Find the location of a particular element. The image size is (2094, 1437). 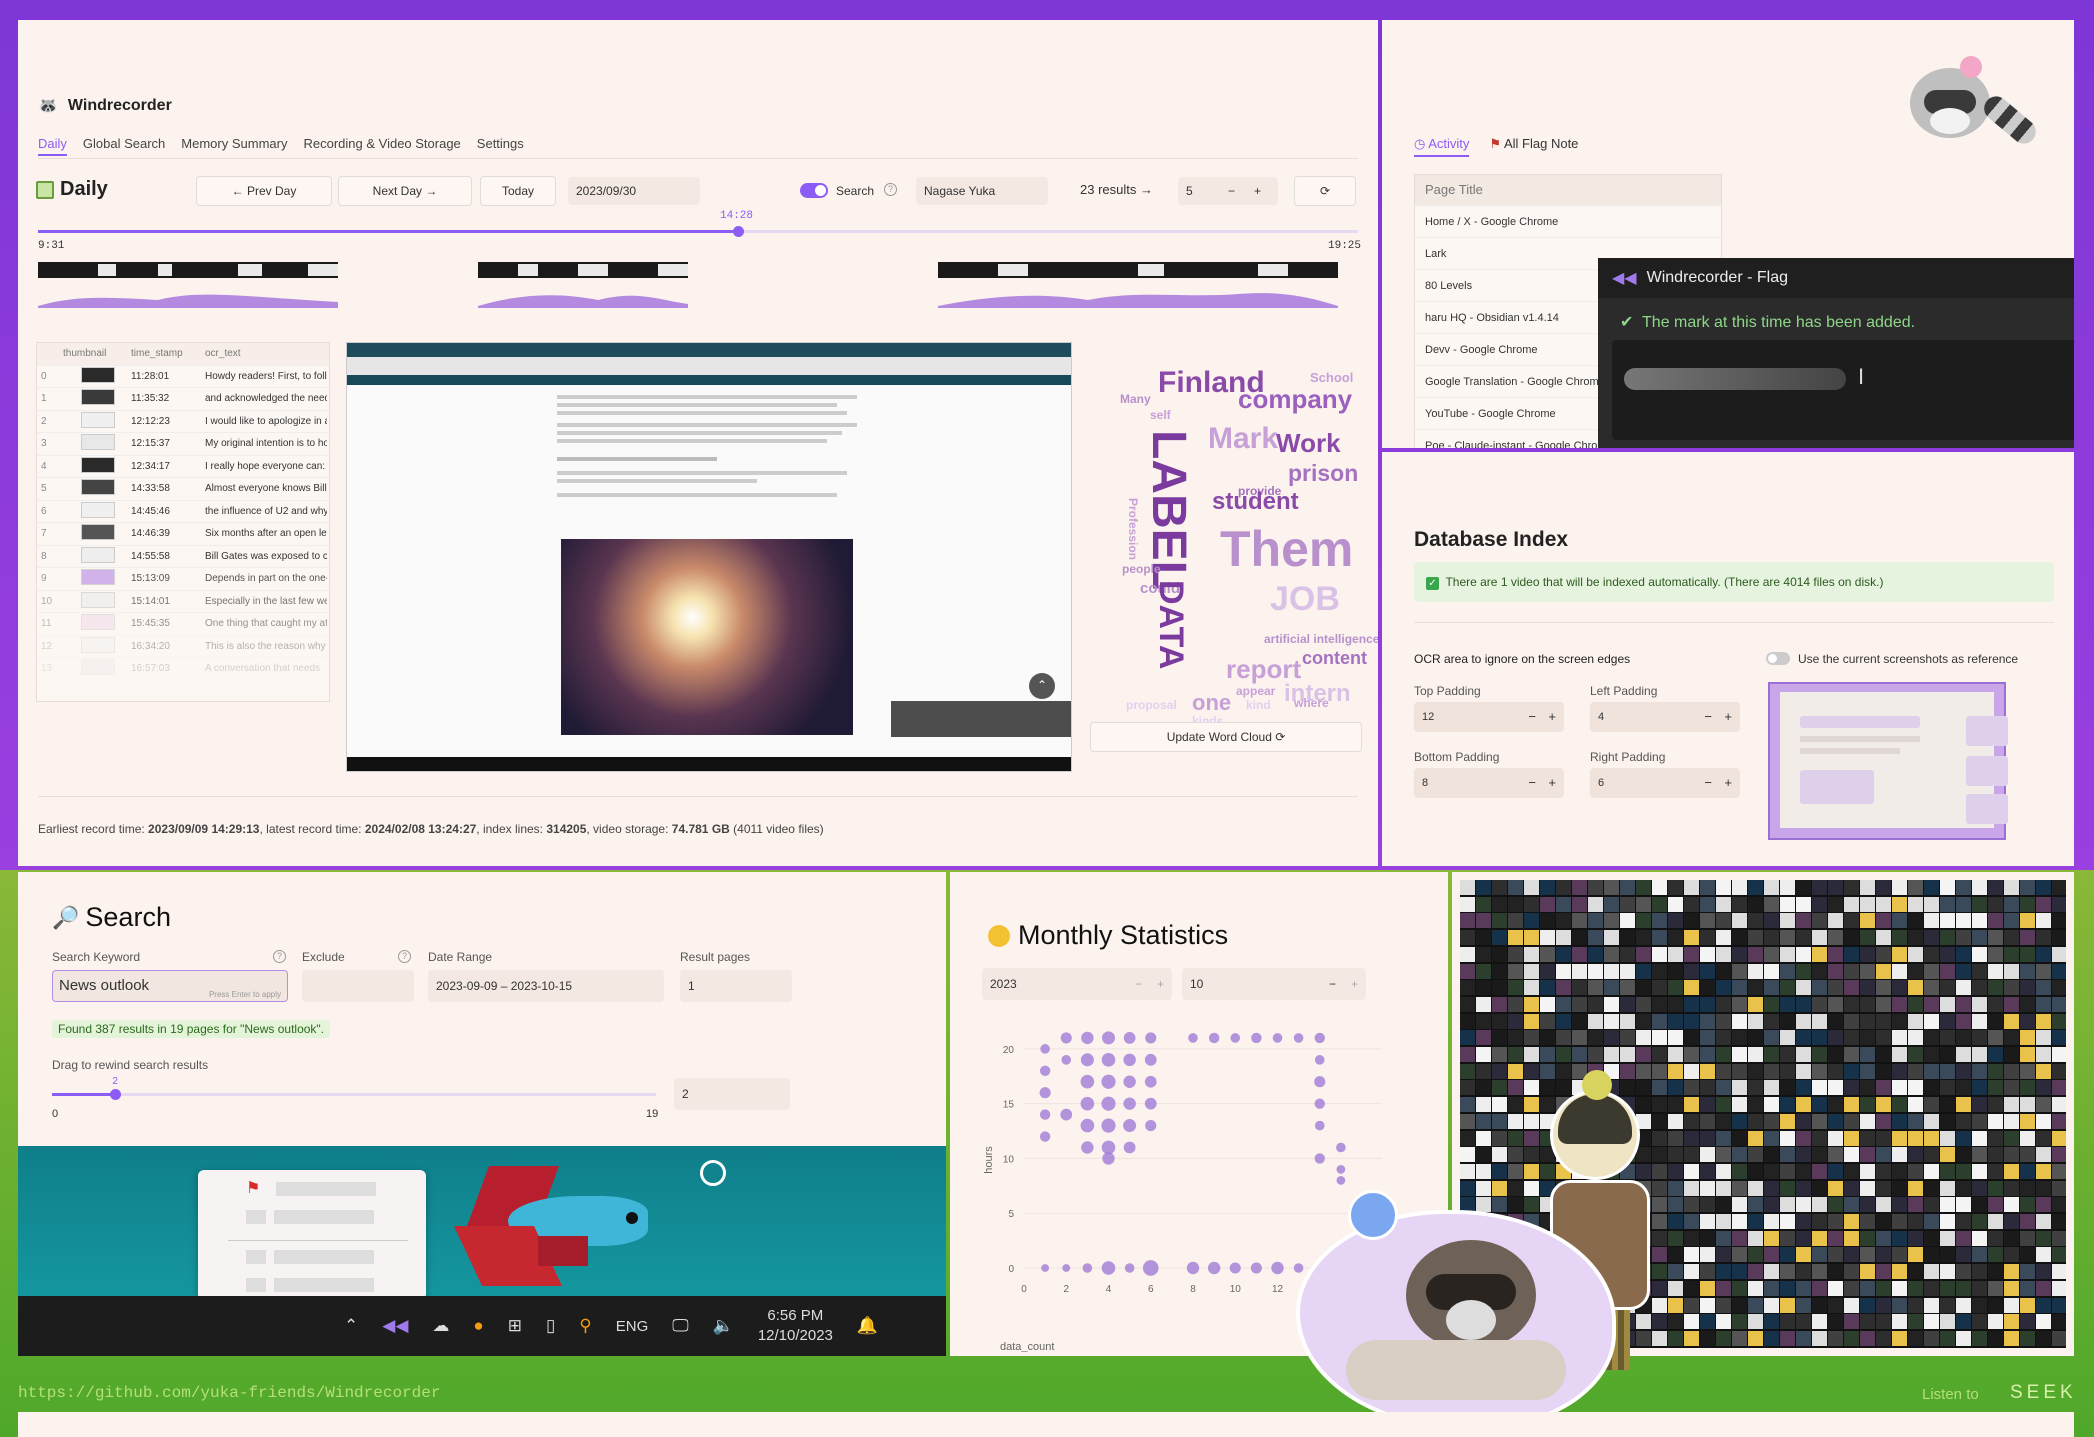

date-range-input: 2023-09-09 – 2023-10-15 is located at coordinates (546, 986).